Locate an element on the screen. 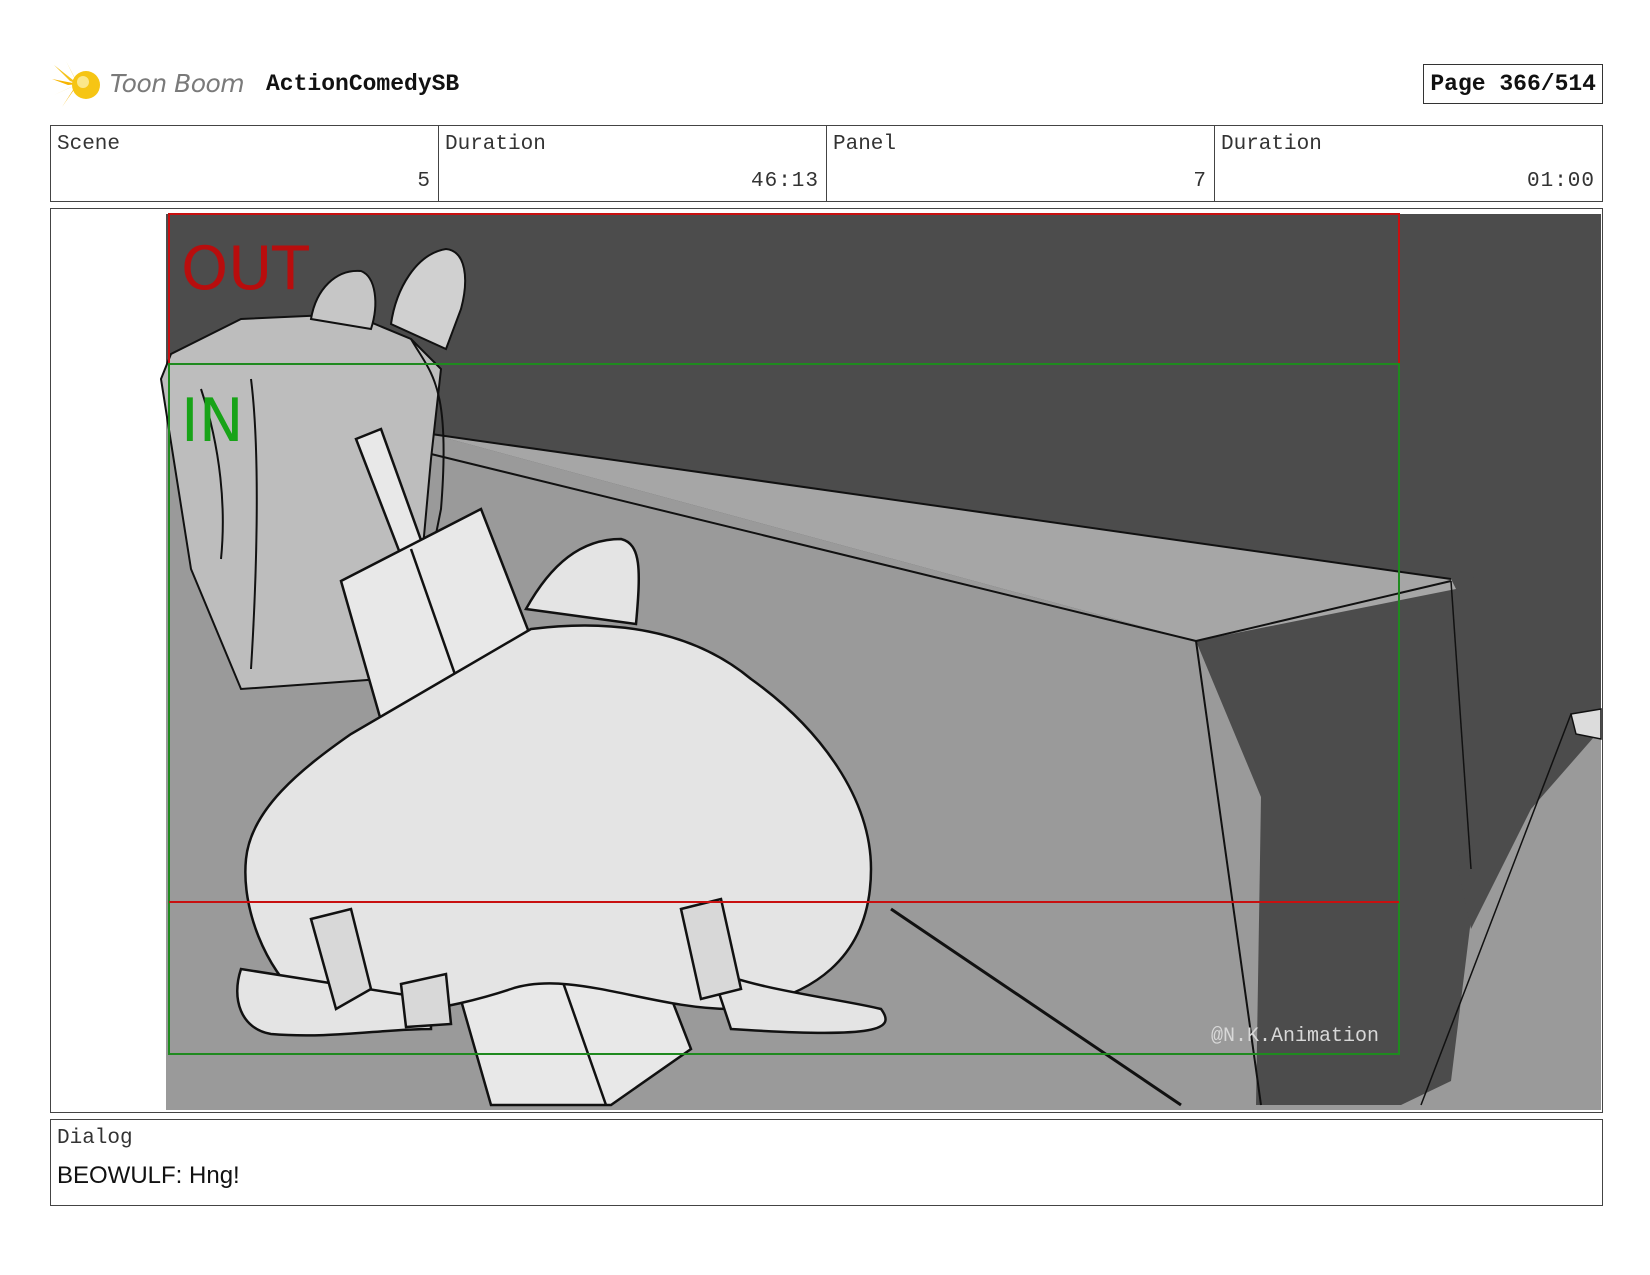 The image size is (1650, 1275). scene-cell: Scene 5 is located at coordinates (245, 163).